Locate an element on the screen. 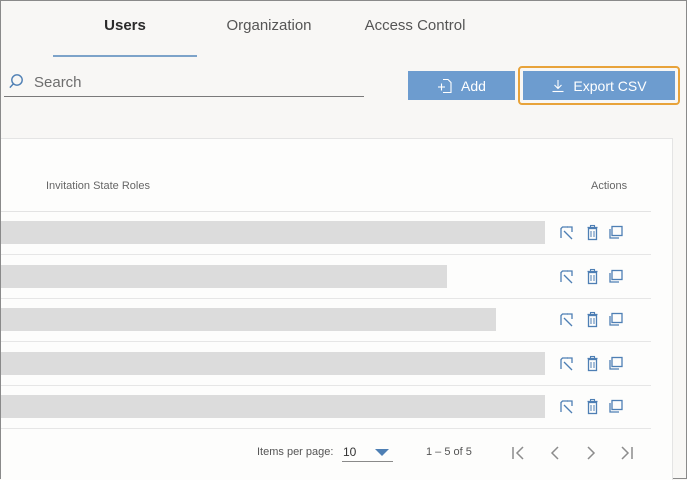 The width and height of the screenshot is (687, 480). items-per-page-value: 10 is located at coordinates (350, 452).